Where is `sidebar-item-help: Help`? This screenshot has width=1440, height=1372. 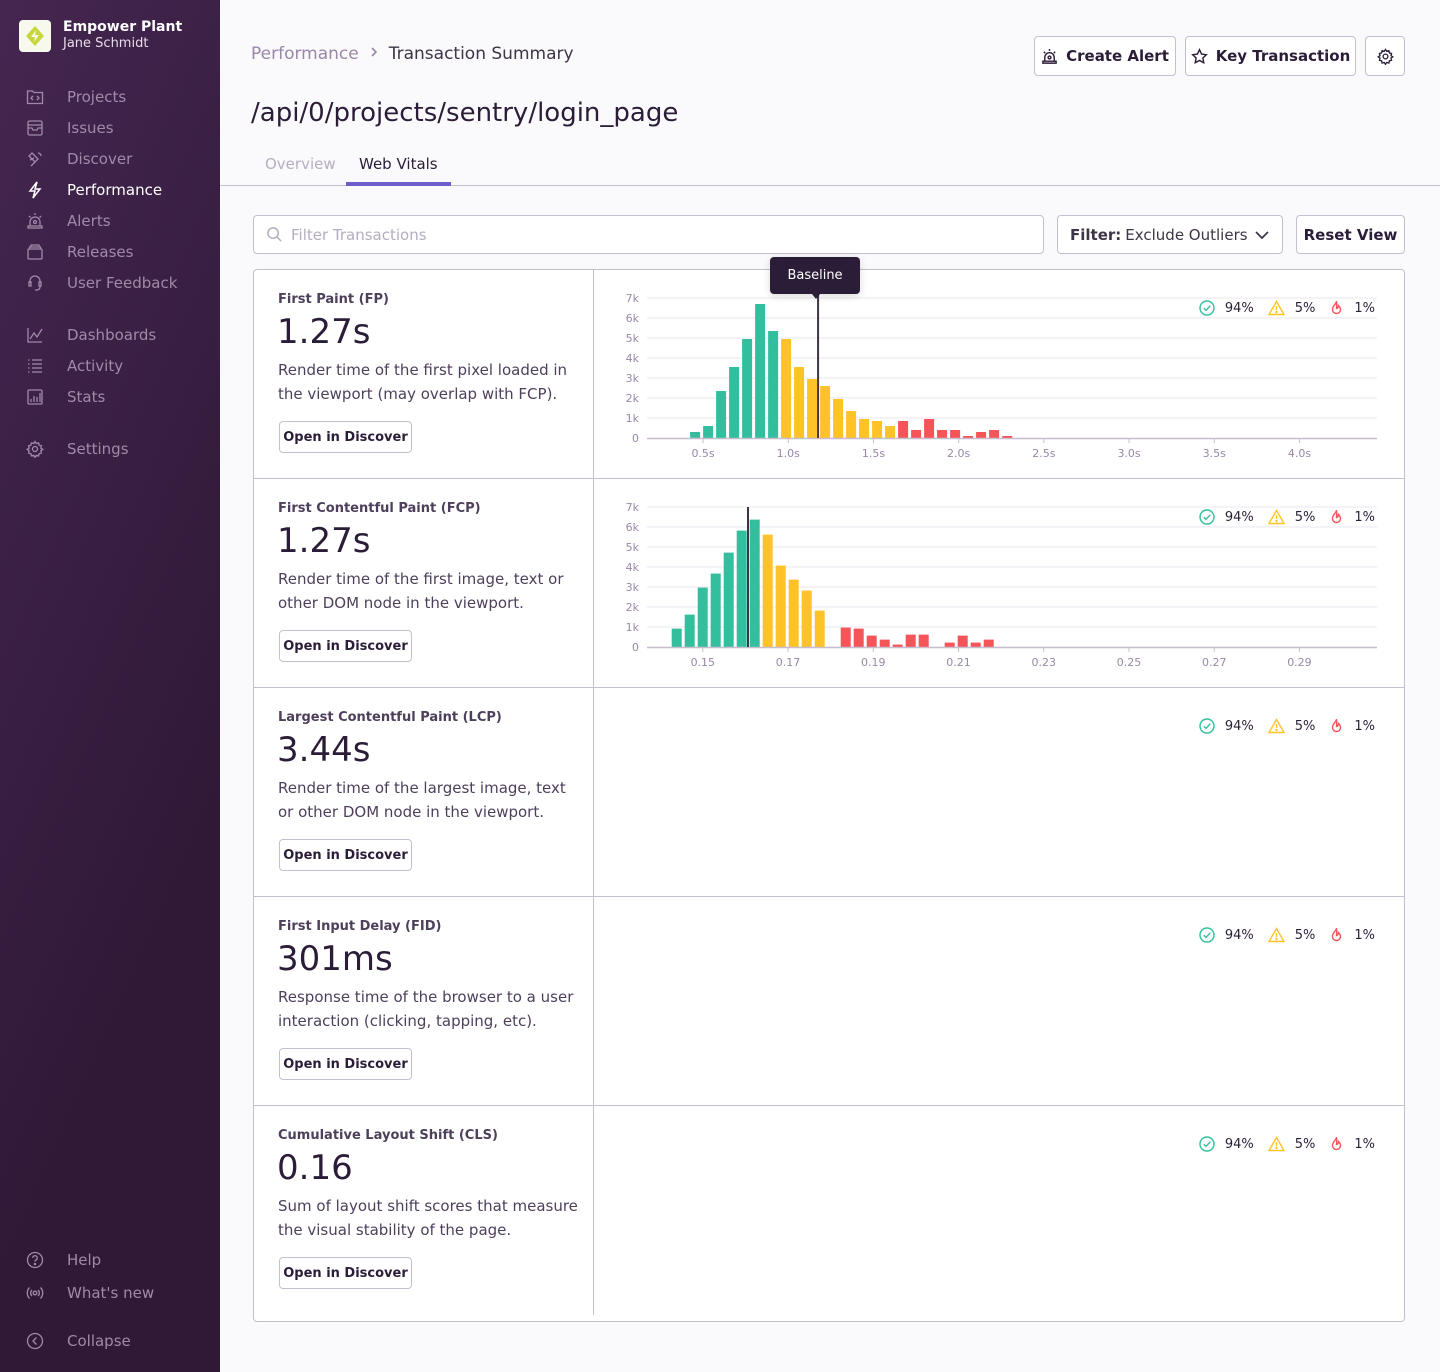
sidebar-item-help: Help is located at coordinates (116, 1260).